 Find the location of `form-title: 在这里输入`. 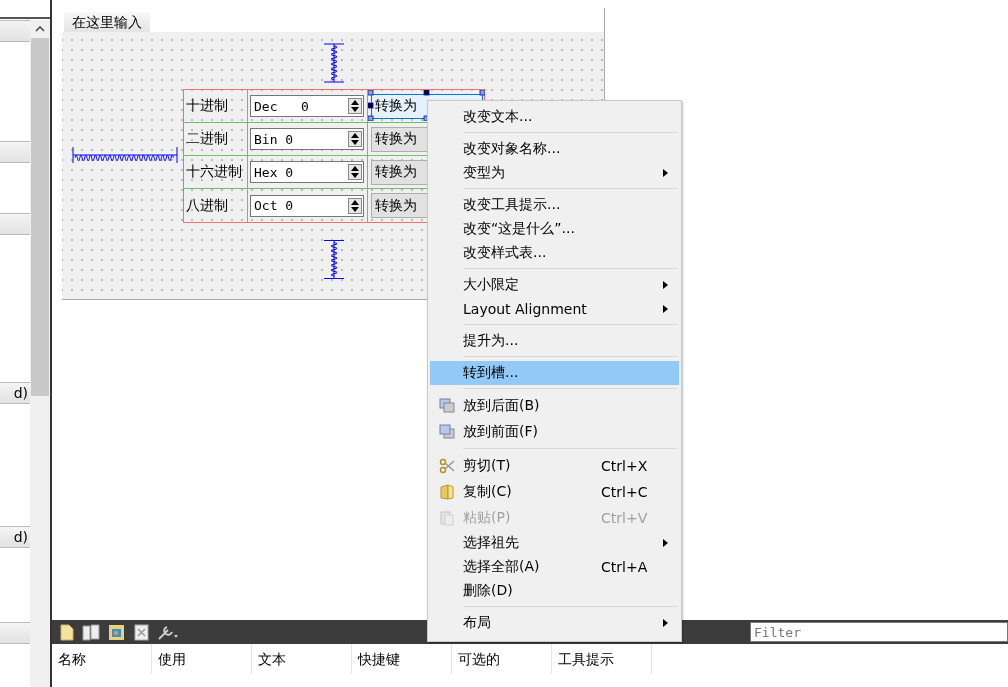

form-title: 在这里输入 is located at coordinates (107, 22).